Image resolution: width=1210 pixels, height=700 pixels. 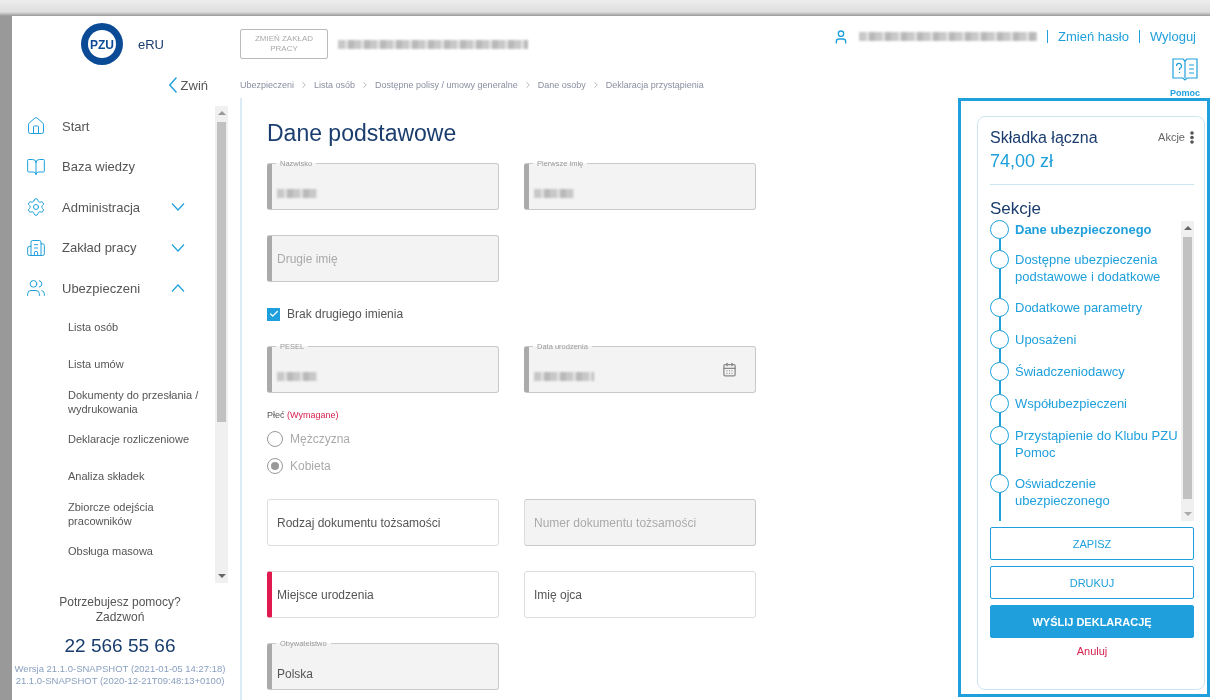 What do you see at coordinates (113, 247) in the screenshot?
I see `nav-item: Zakład pracy` at bounding box center [113, 247].